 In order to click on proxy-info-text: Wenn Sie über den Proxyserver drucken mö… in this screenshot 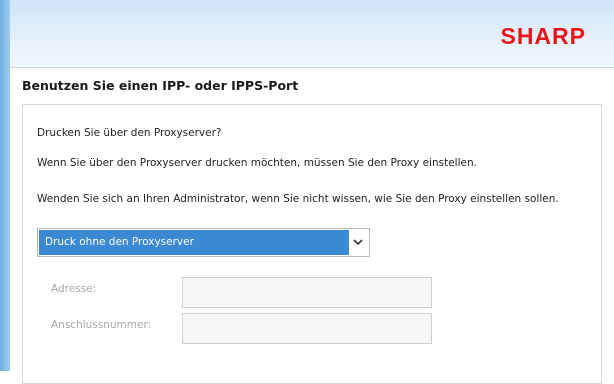, I will do `click(257, 163)`.